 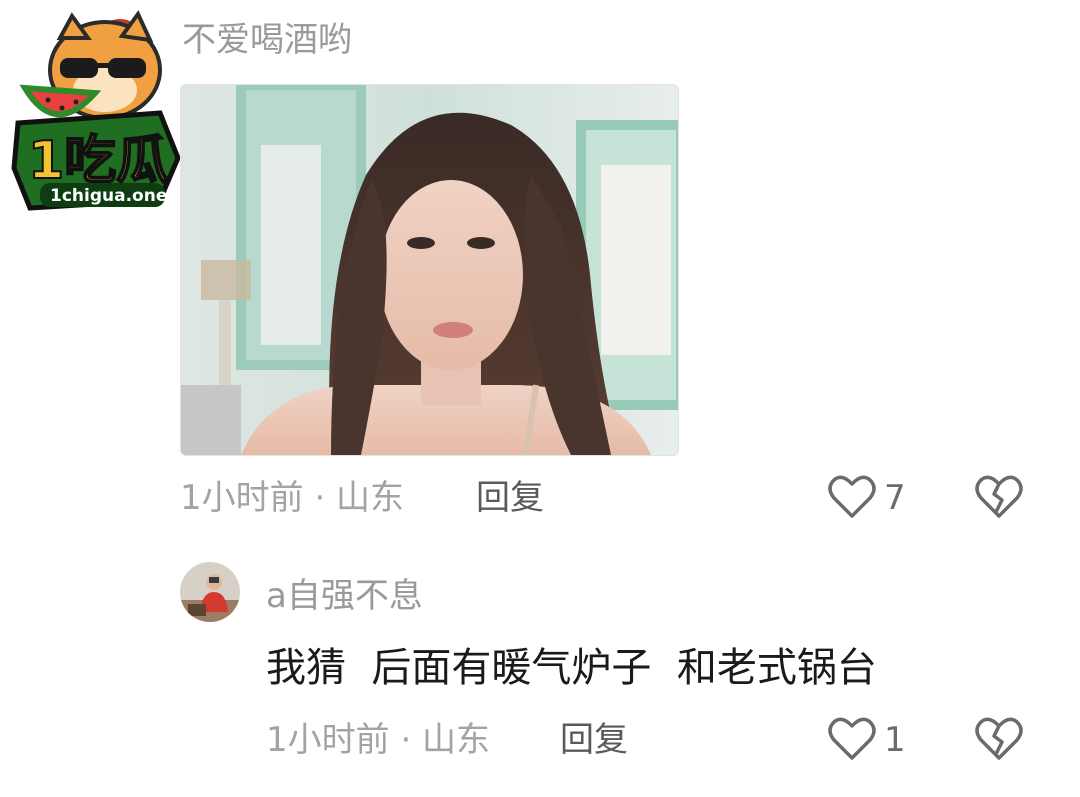 I want to click on logo-domain: 1chigua.one, so click(x=108, y=196).